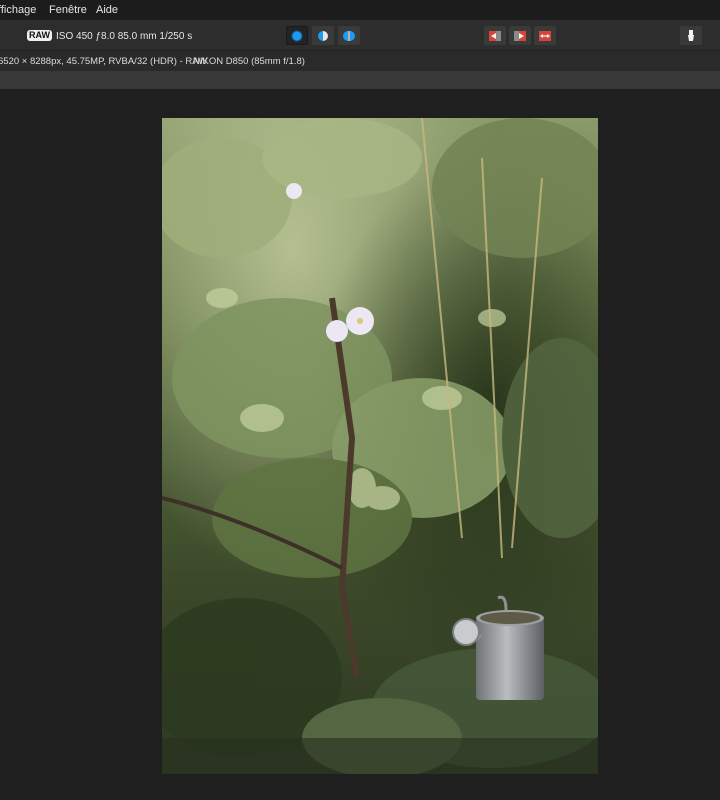 The width and height of the screenshot is (720, 800). I want to click on camera-info: NIKON D850 (85mm f/1.8), so click(249, 61).